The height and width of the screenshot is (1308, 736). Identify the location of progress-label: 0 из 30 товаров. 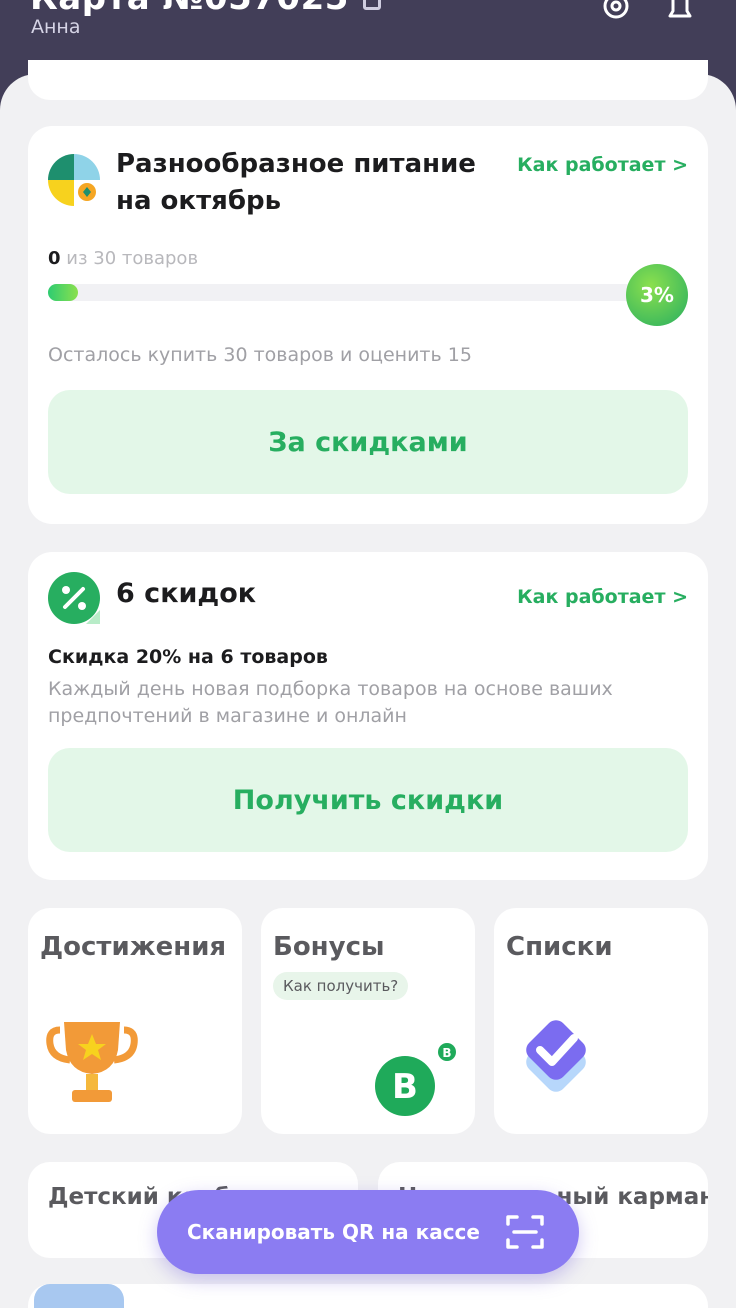
(123, 258).